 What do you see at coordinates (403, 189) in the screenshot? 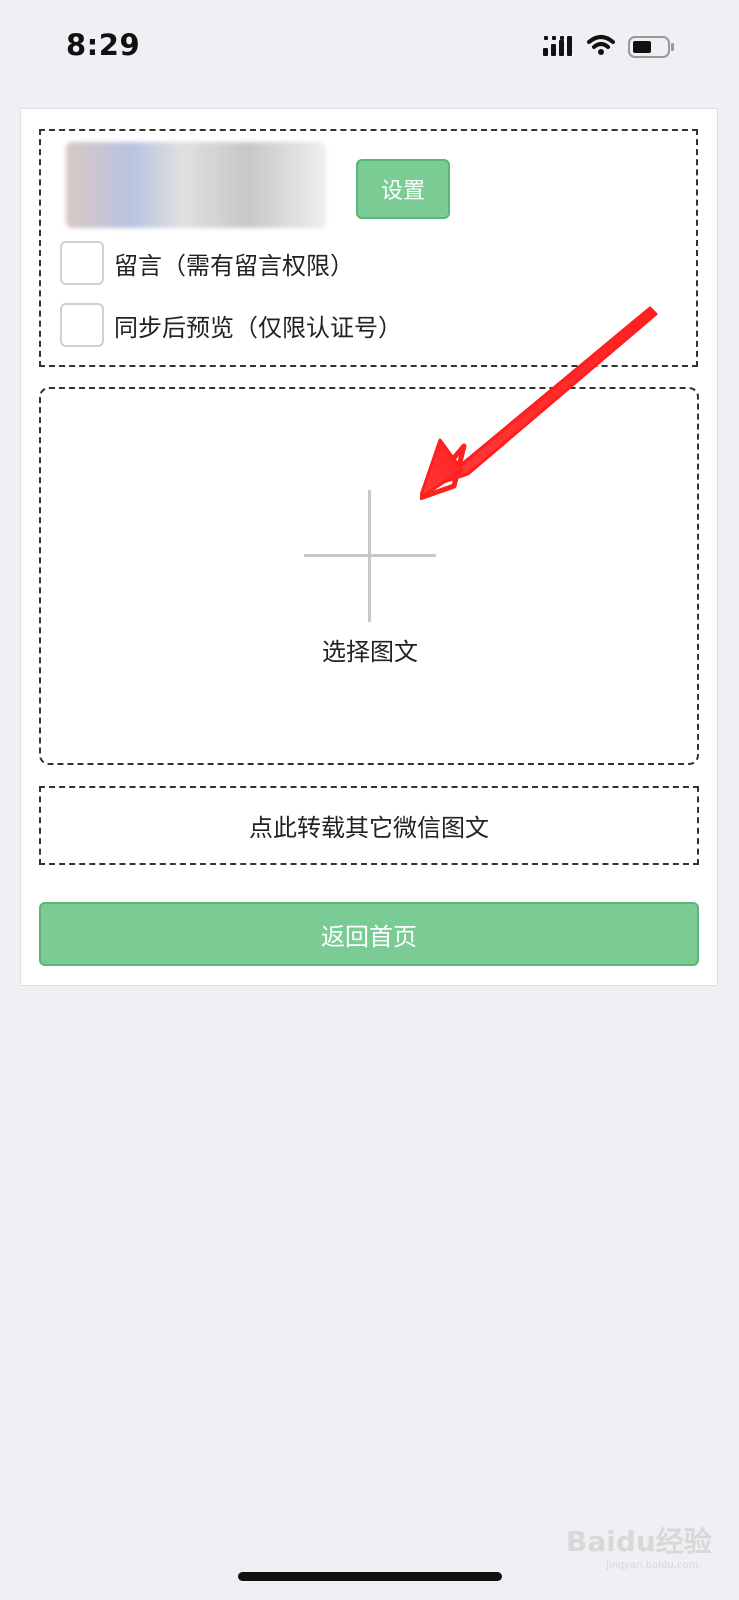
I see `settings-button: 设置` at bounding box center [403, 189].